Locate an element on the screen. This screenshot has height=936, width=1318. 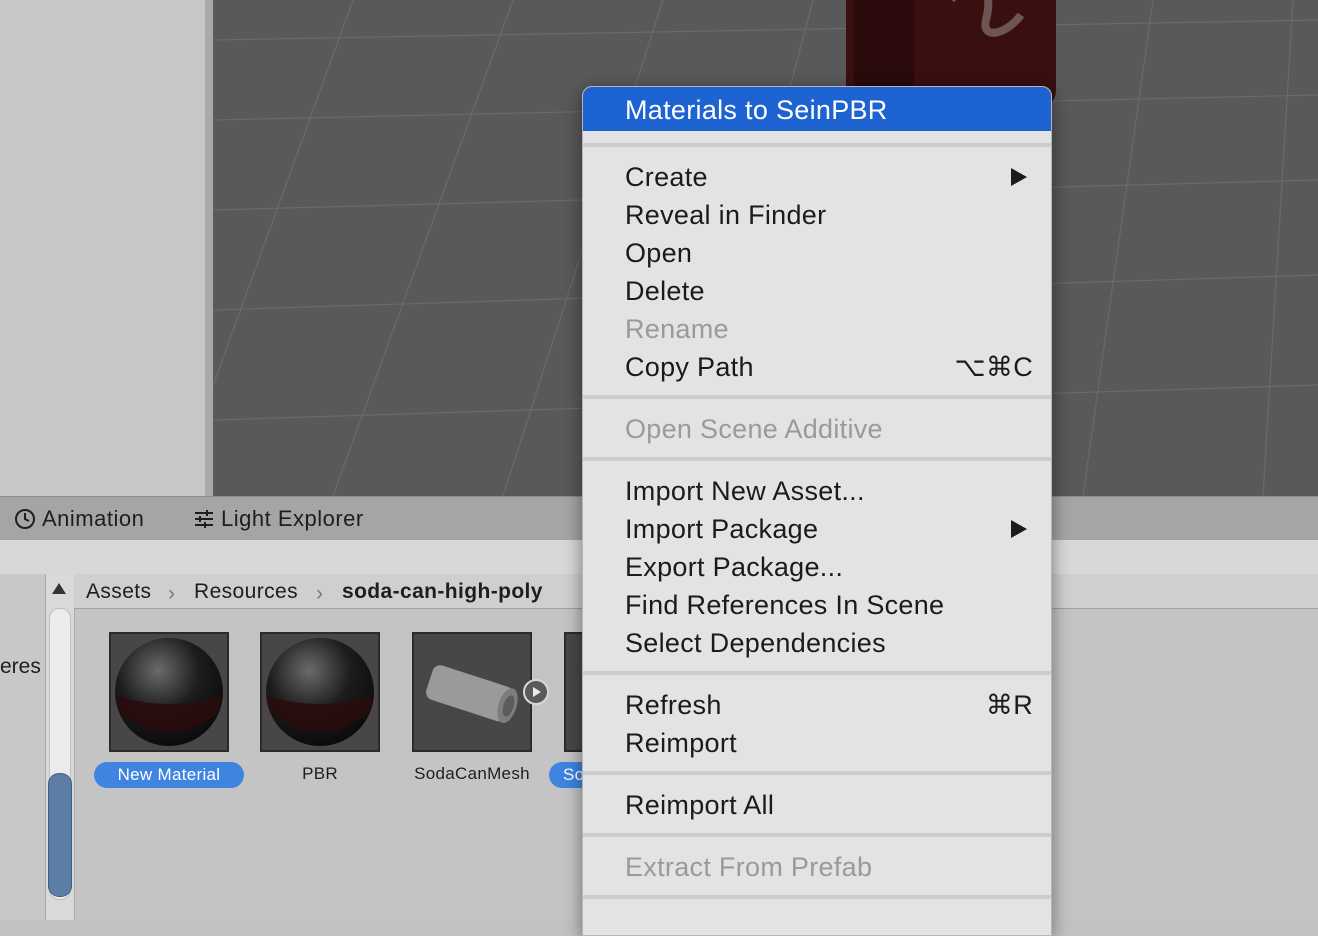
tree-item-label: eres is located at coordinates (20, 667).